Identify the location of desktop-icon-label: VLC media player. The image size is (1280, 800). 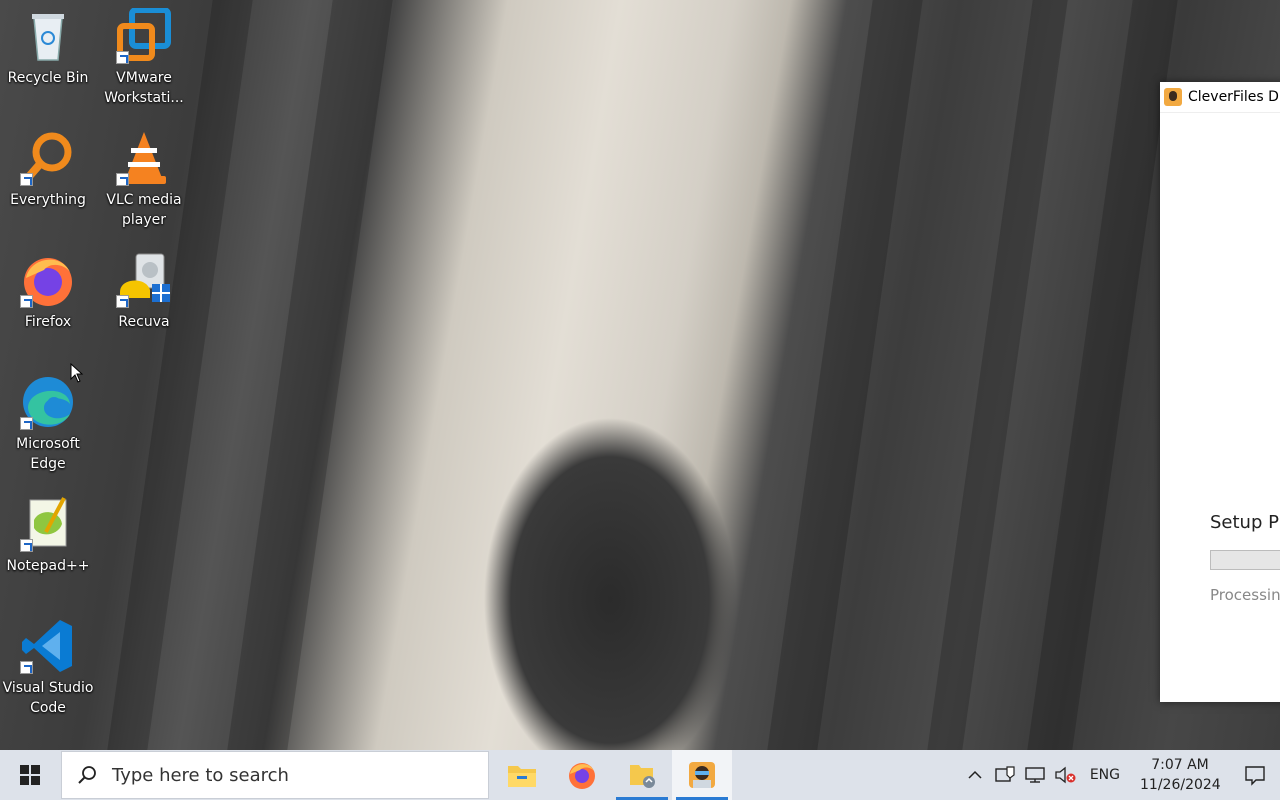
(144, 210).